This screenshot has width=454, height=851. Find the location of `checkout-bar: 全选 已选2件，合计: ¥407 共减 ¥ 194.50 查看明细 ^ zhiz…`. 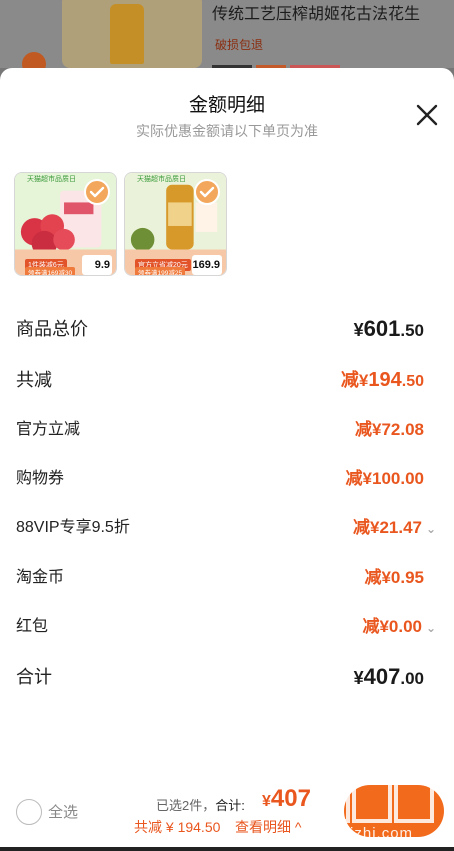

checkout-bar: 全选 已选2件，合计: ¥407 共减 ¥ 194.50 查看明细 ^ zhiz… is located at coordinates (227, 813).